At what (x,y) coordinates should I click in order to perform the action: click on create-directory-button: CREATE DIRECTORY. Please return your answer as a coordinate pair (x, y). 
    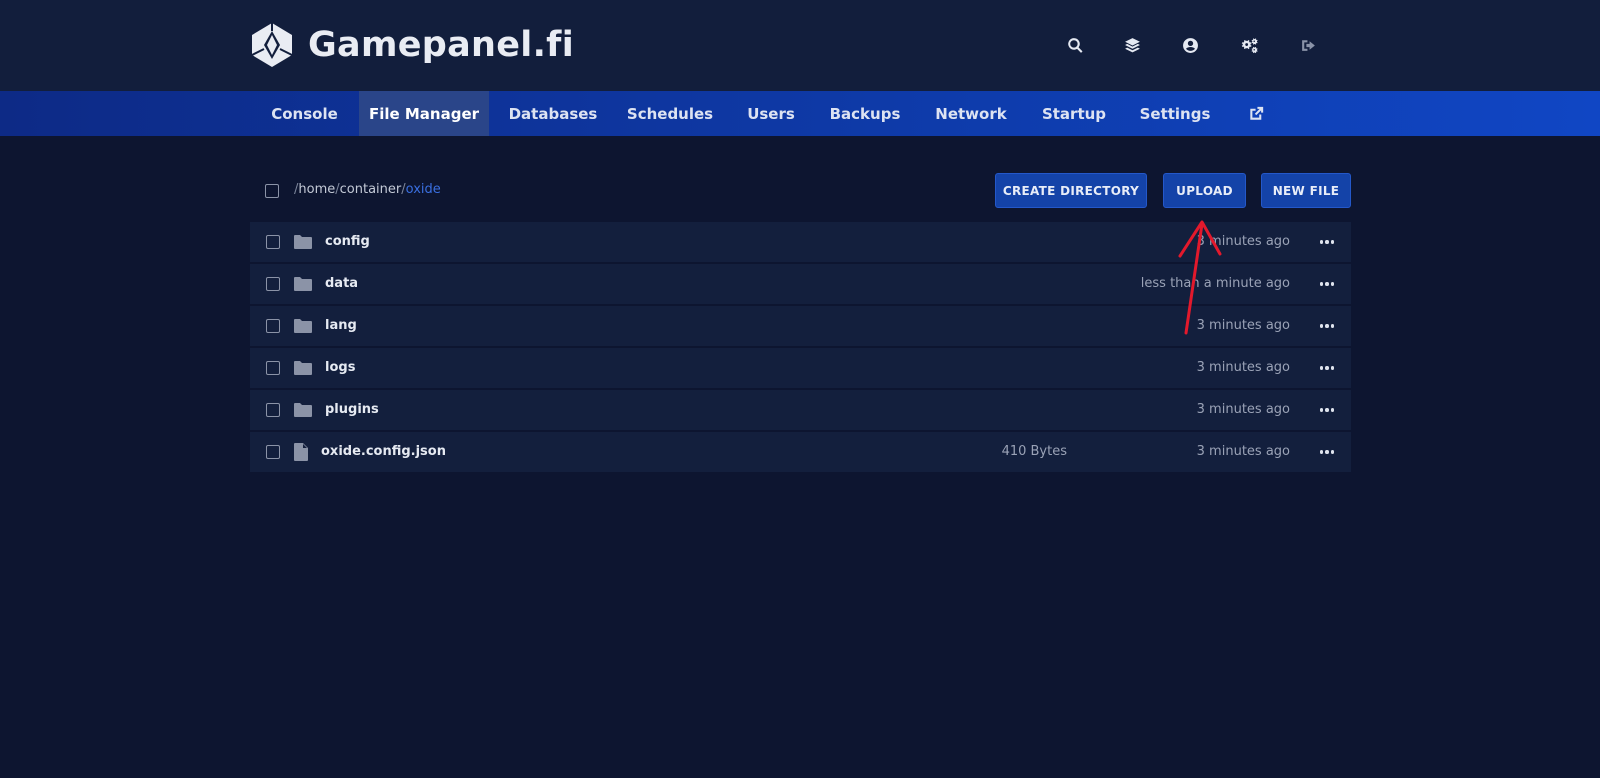
    Looking at the image, I should click on (1071, 190).